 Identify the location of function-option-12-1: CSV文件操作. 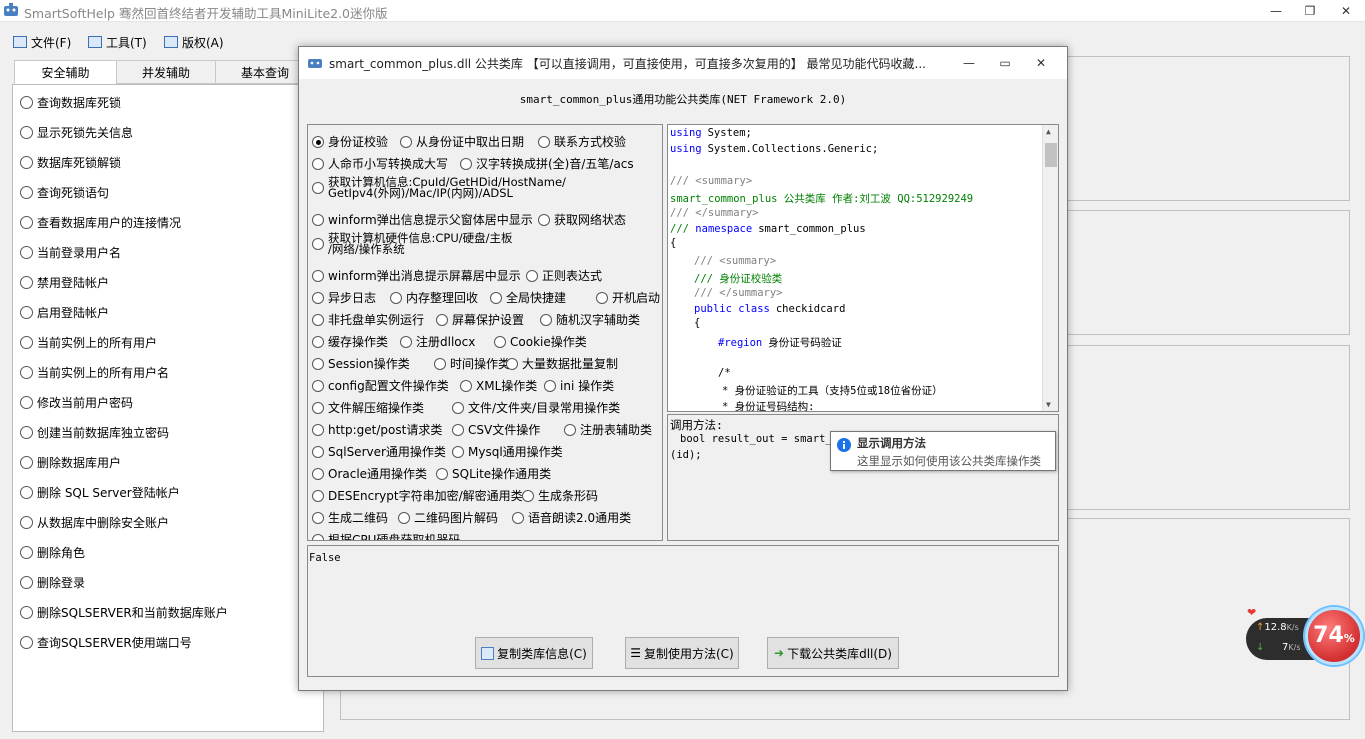
(496, 429).